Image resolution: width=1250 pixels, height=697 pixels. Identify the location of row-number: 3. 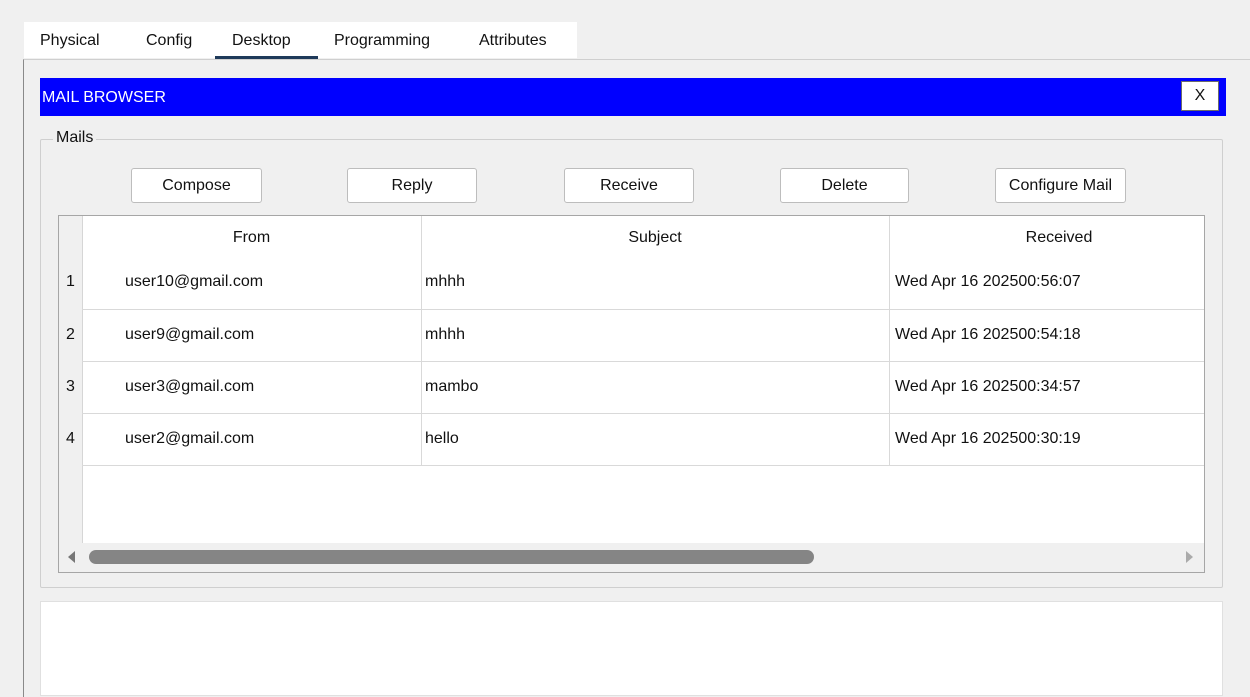
(70, 386).